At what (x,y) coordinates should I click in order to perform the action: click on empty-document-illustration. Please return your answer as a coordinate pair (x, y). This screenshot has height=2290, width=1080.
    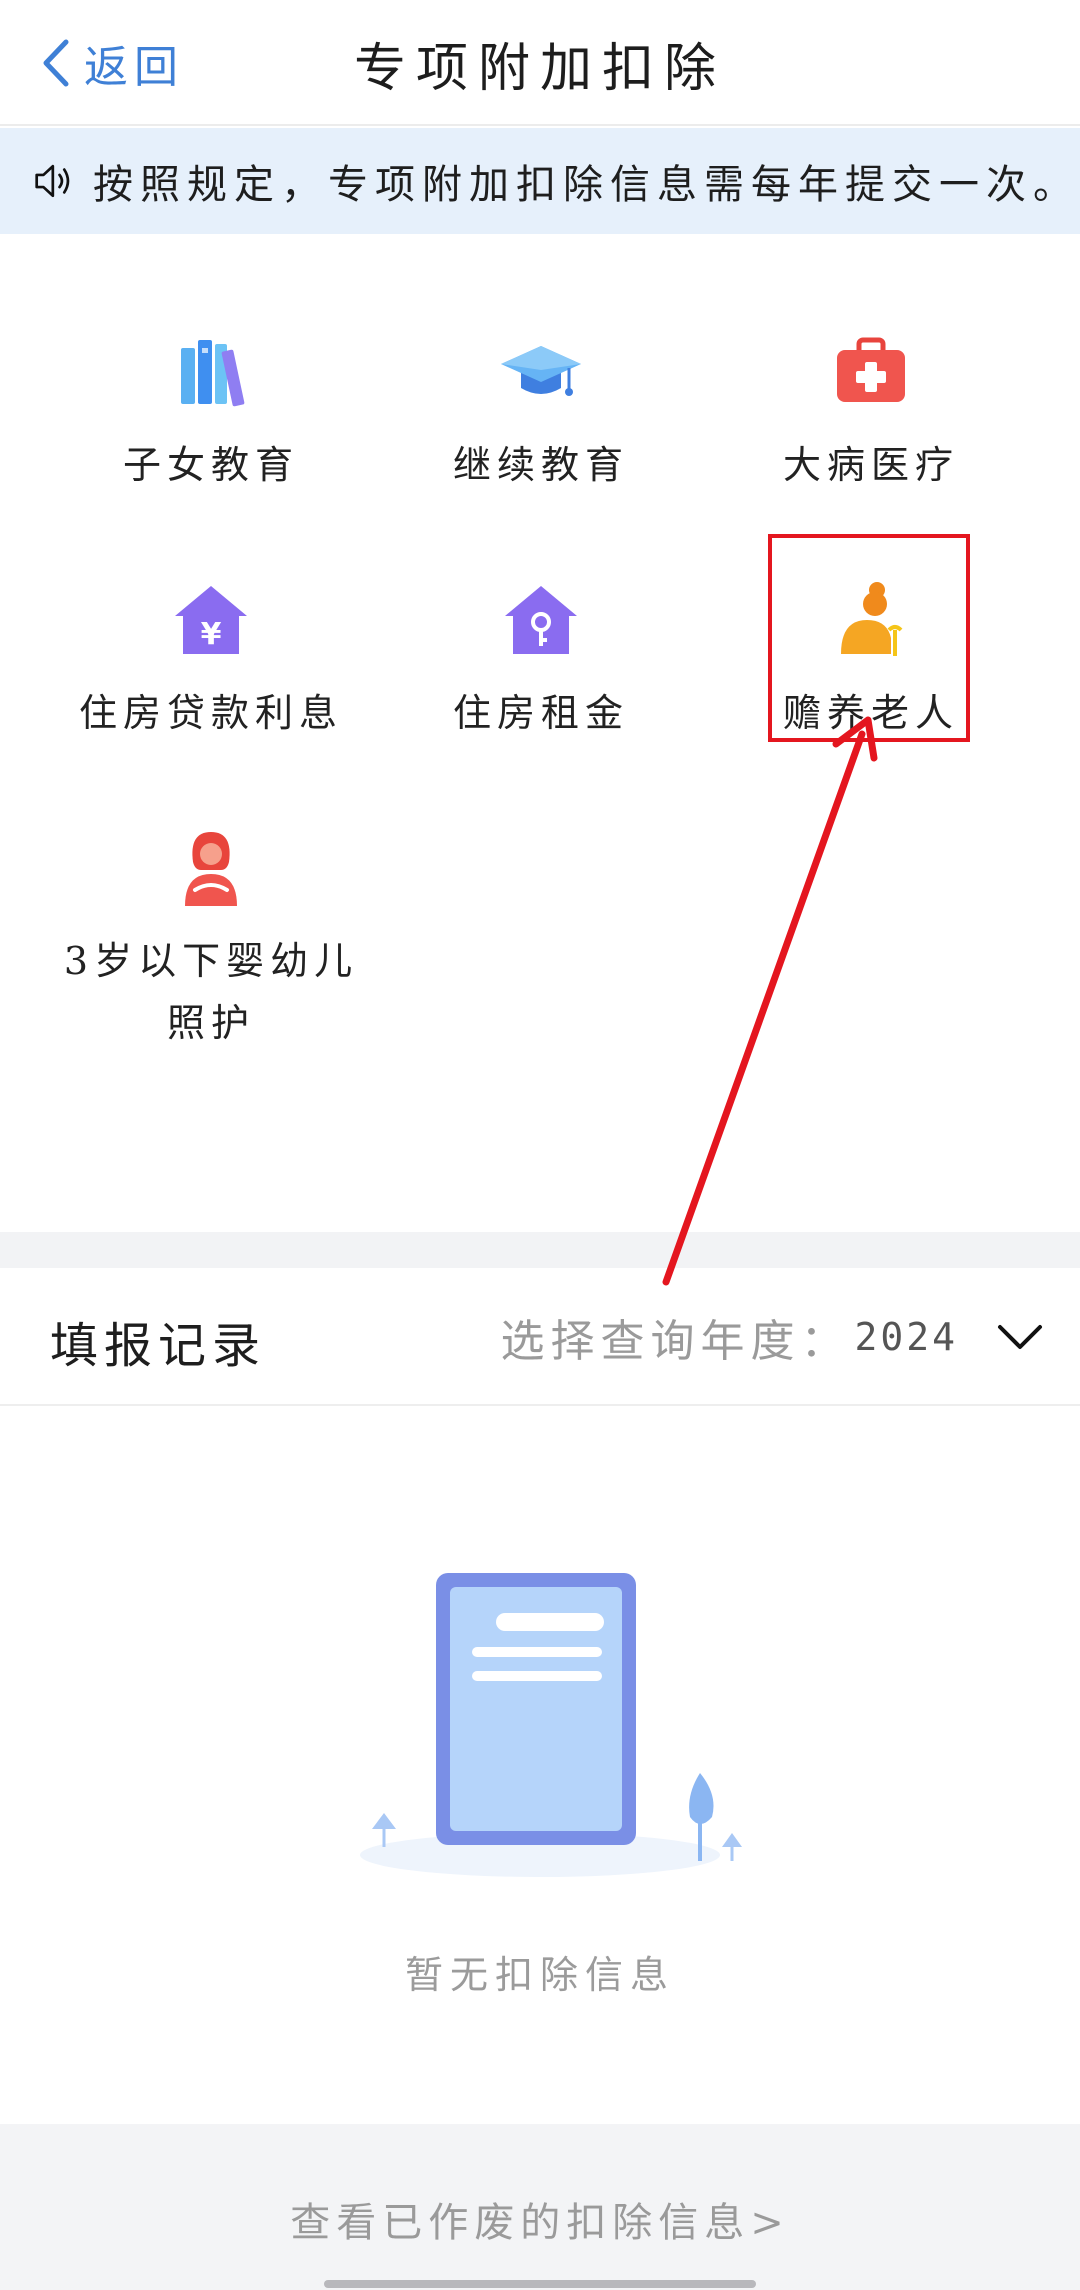
    Looking at the image, I should click on (551, 1725).